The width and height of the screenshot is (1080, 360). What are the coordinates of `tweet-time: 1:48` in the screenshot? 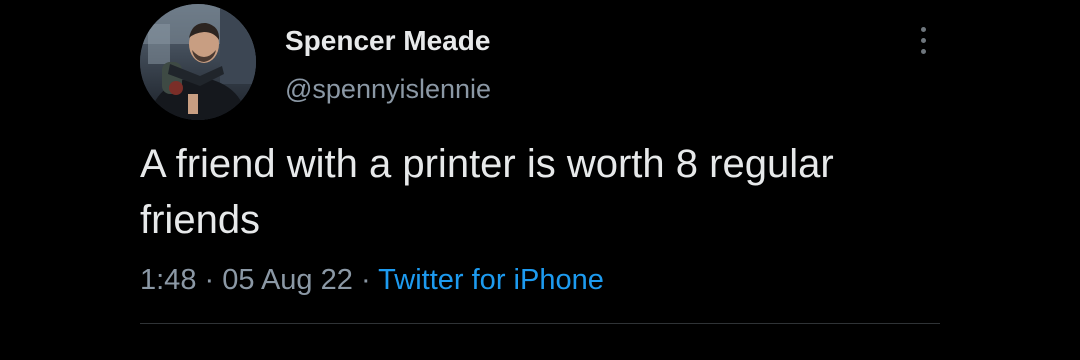 It's located at (168, 280).